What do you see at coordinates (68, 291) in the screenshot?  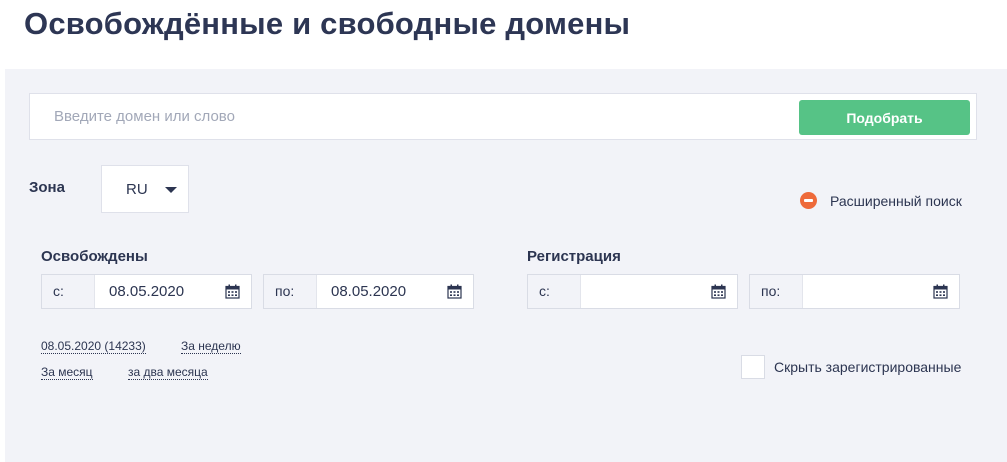 I see `released-from-prefix: с:` at bounding box center [68, 291].